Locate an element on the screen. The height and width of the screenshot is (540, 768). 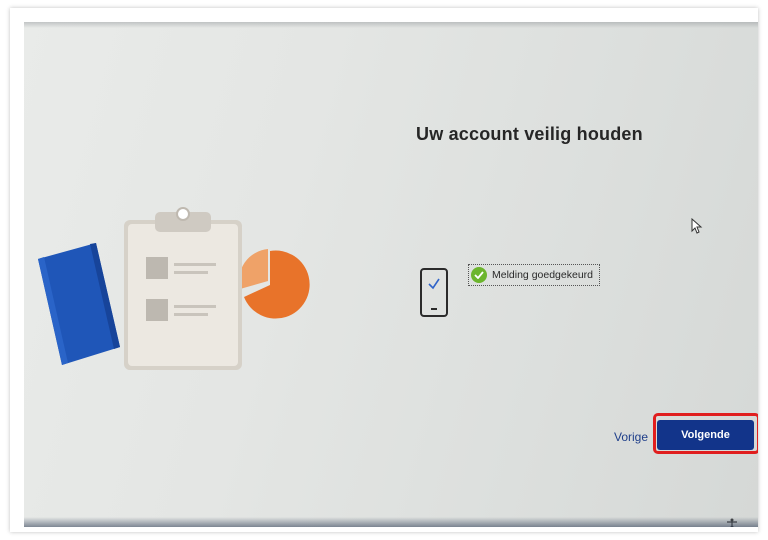
status-text: Melding goedgekeurd is located at coordinates (542, 275).